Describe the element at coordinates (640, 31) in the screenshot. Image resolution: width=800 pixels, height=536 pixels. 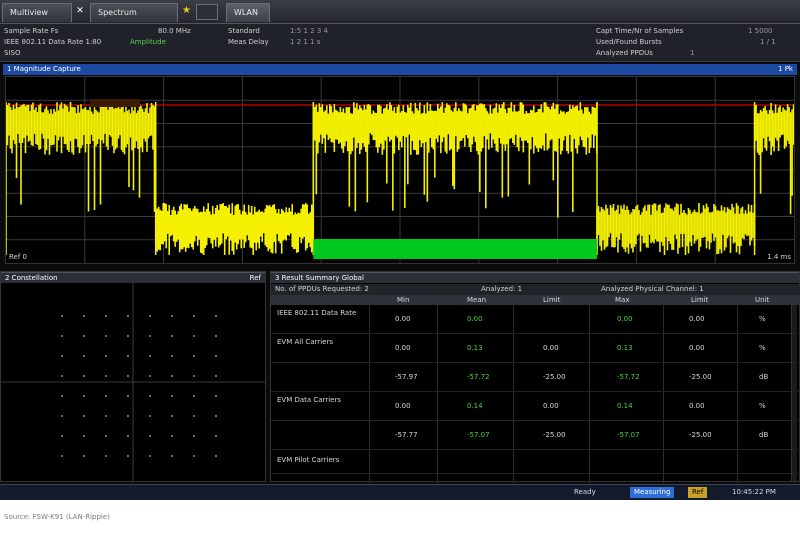
I see `capture-time-label: Capt Time/Nr of Samples` at that location.